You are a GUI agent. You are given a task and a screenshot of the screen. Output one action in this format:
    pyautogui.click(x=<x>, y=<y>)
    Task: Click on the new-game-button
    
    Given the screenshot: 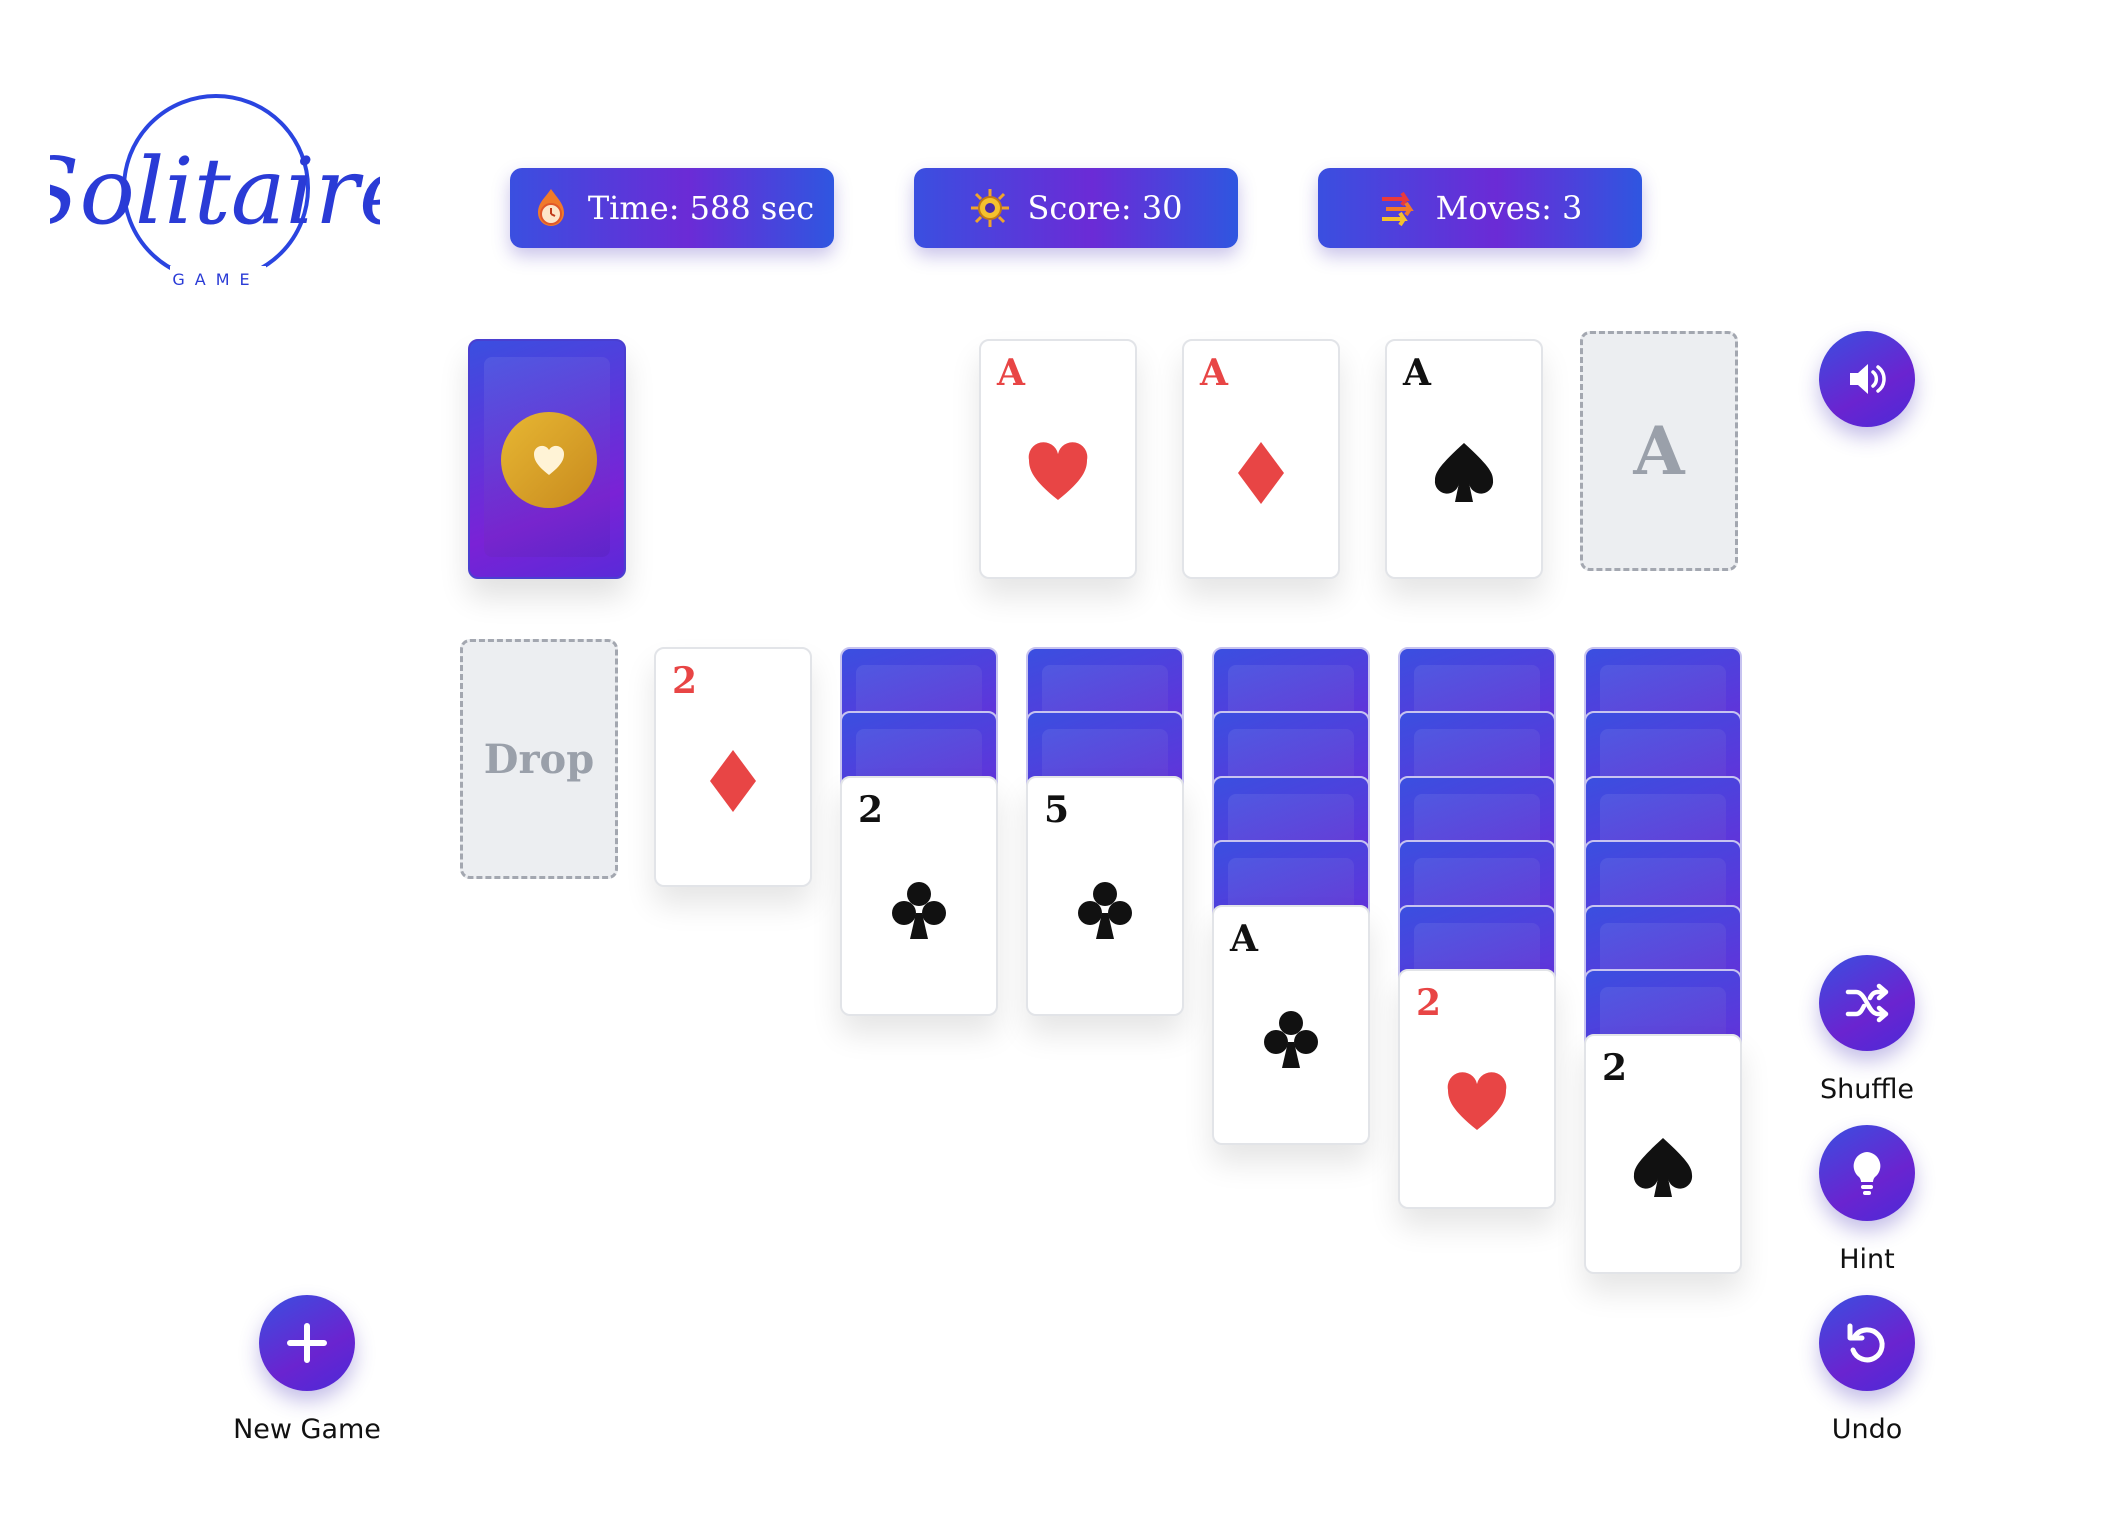 What is the action you would take?
    pyautogui.click(x=307, y=1343)
    